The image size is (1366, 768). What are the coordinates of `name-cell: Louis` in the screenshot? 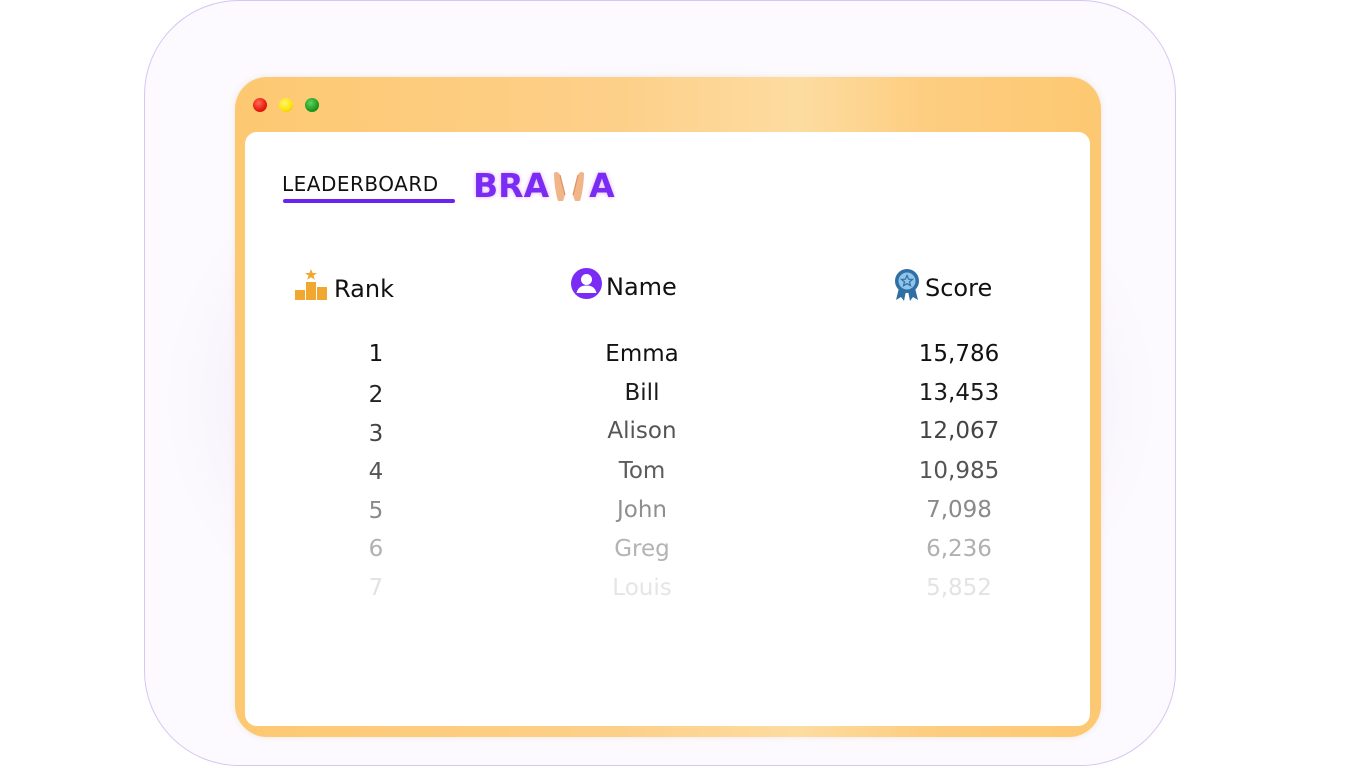 It's located at (642, 588).